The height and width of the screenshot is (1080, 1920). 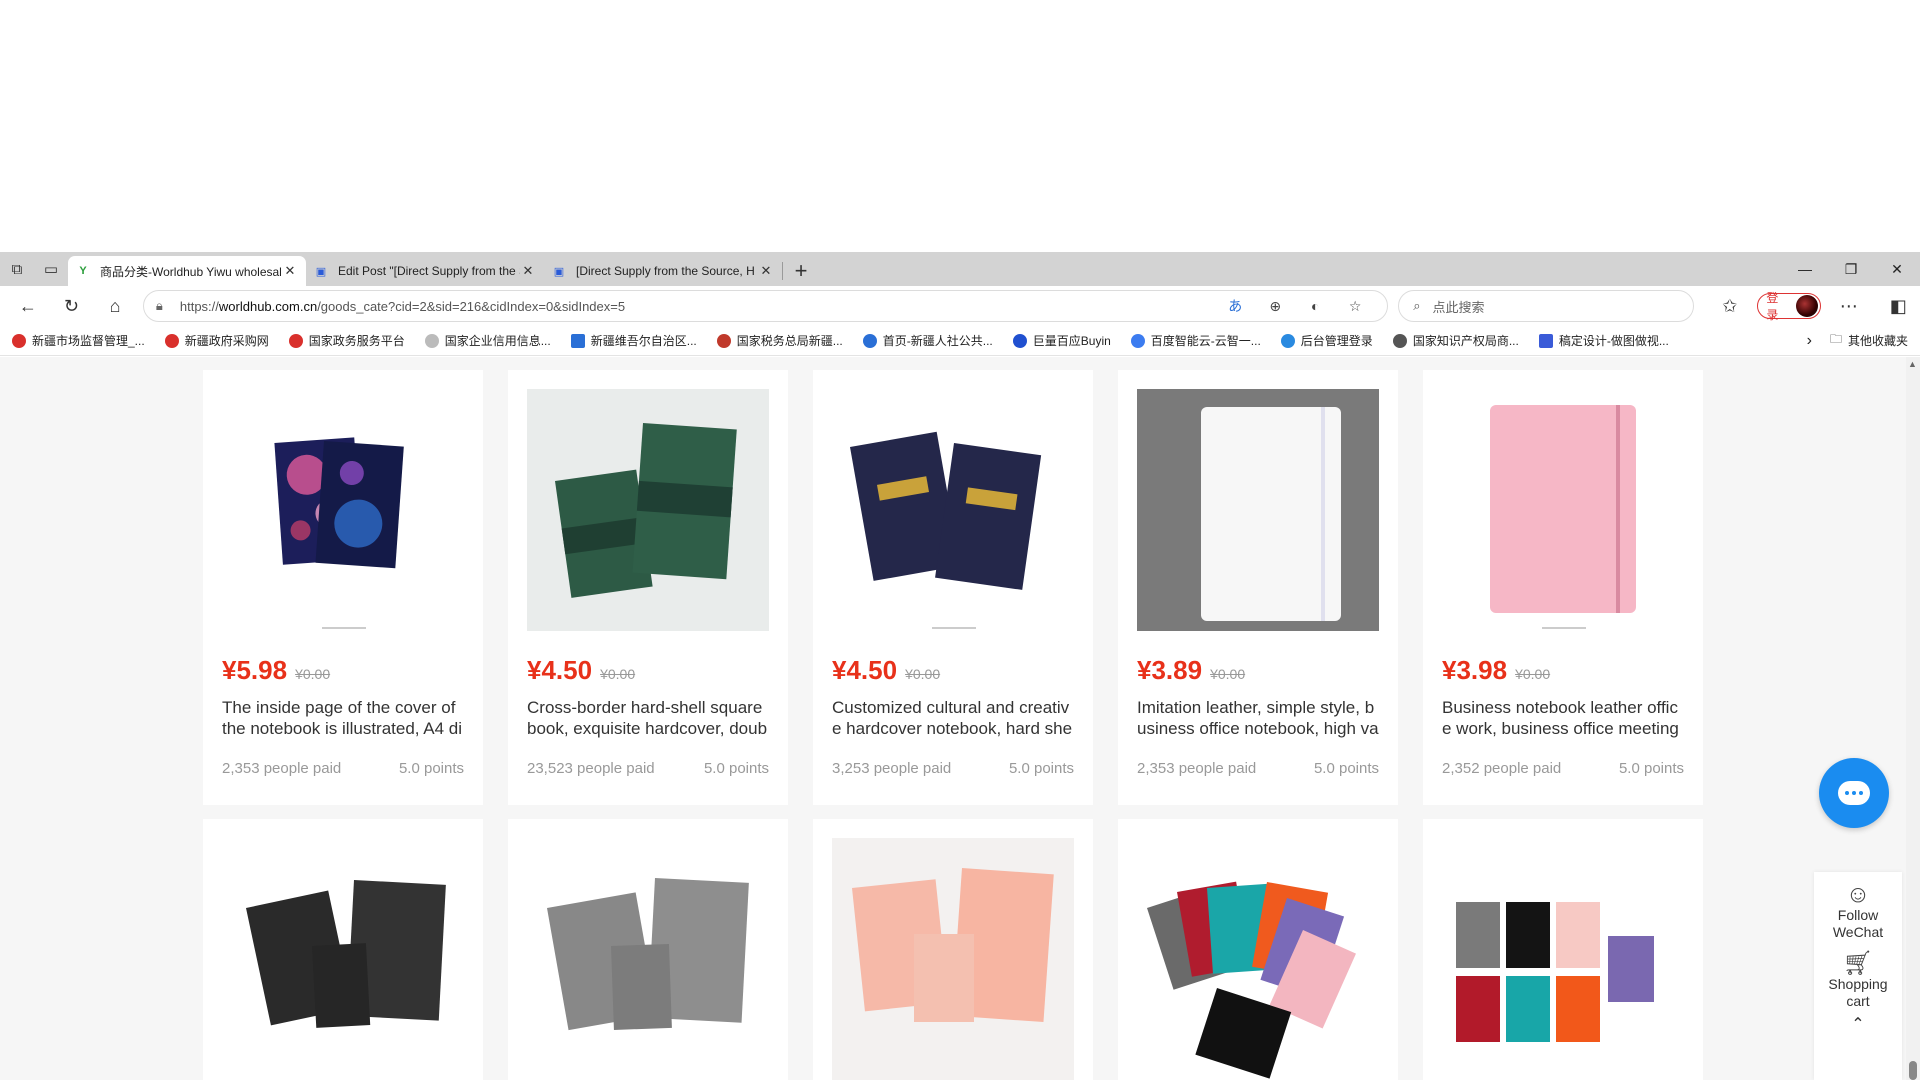 What do you see at coordinates (1170, 670) in the screenshot?
I see `price: ¥3.89` at bounding box center [1170, 670].